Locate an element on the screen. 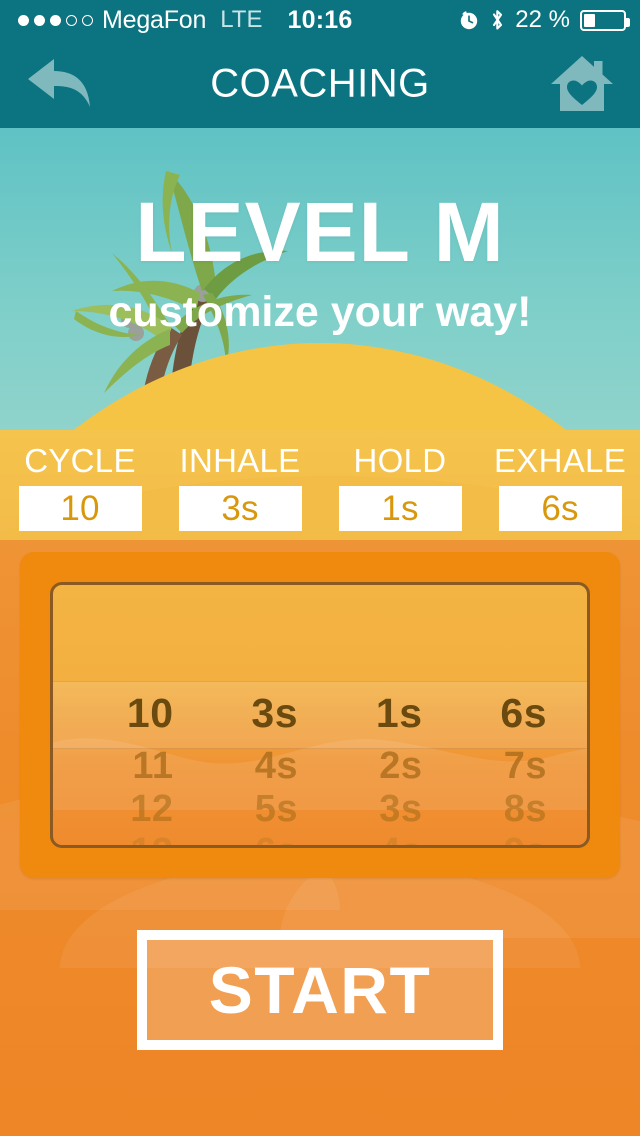 The image size is (640, 1136). picker-cell-cycle: 10 is located at coordinates (150, 712).